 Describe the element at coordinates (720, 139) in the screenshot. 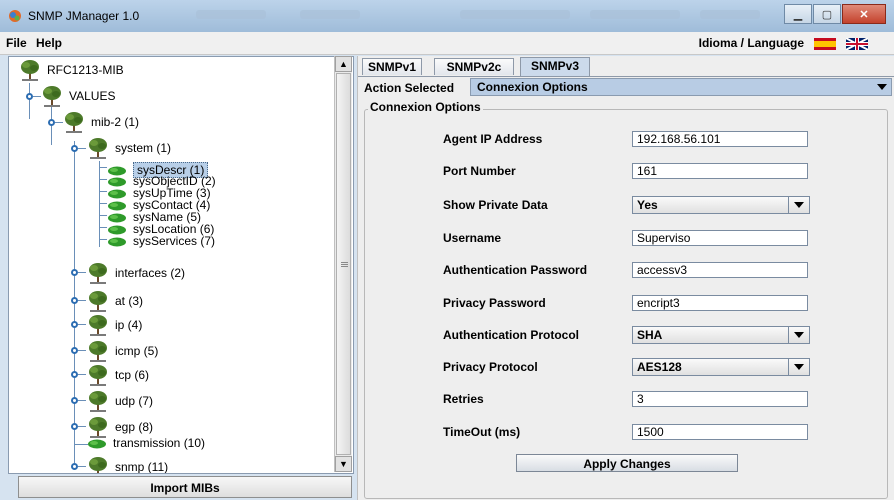

I see `field-input: 192.168.56.101` at that location.